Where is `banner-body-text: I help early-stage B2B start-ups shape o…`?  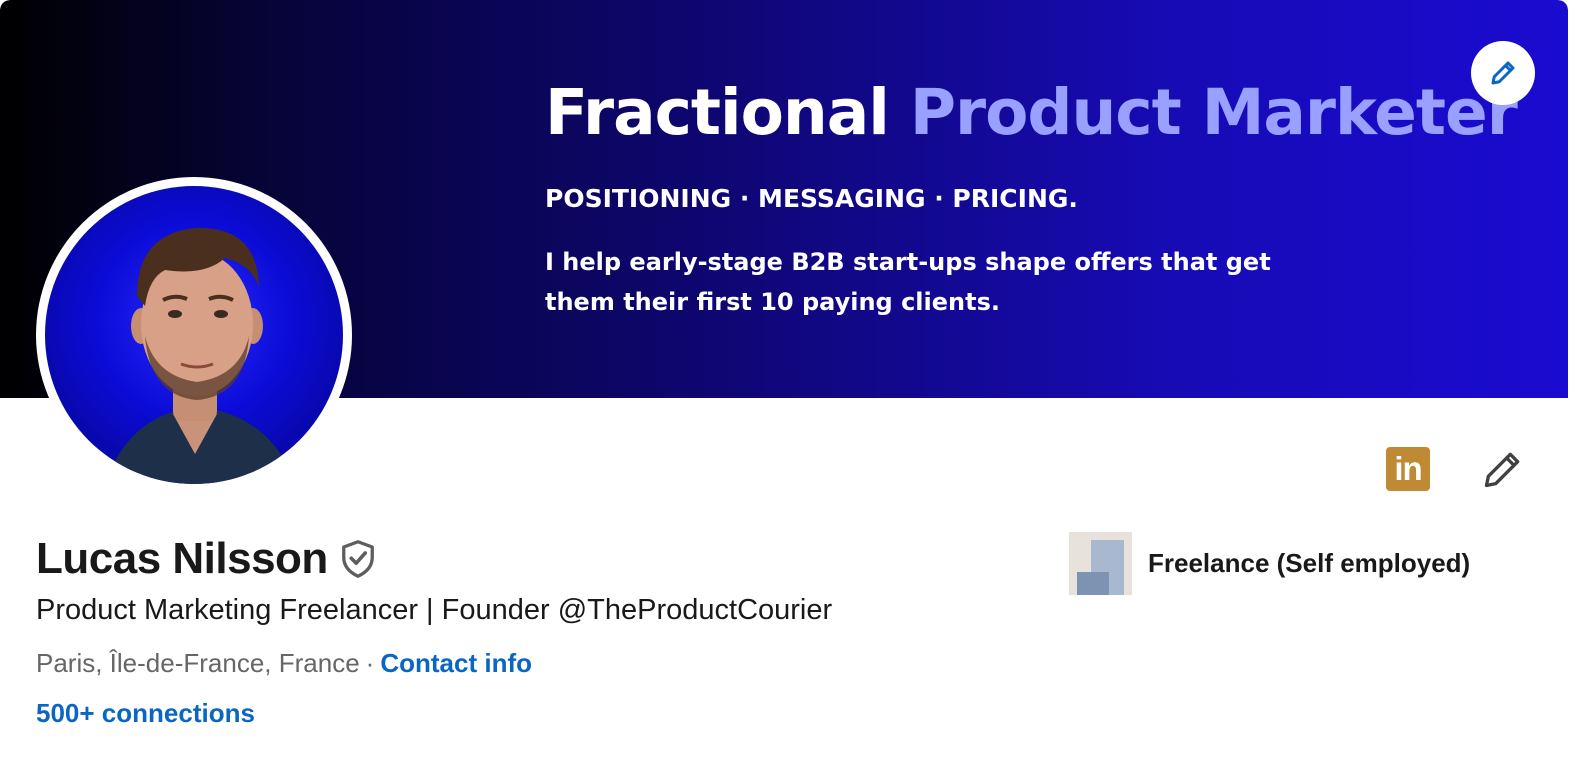 banner-body-text: I help early-stage B2B start-ups shape o… is located at coordinates (908, 282).